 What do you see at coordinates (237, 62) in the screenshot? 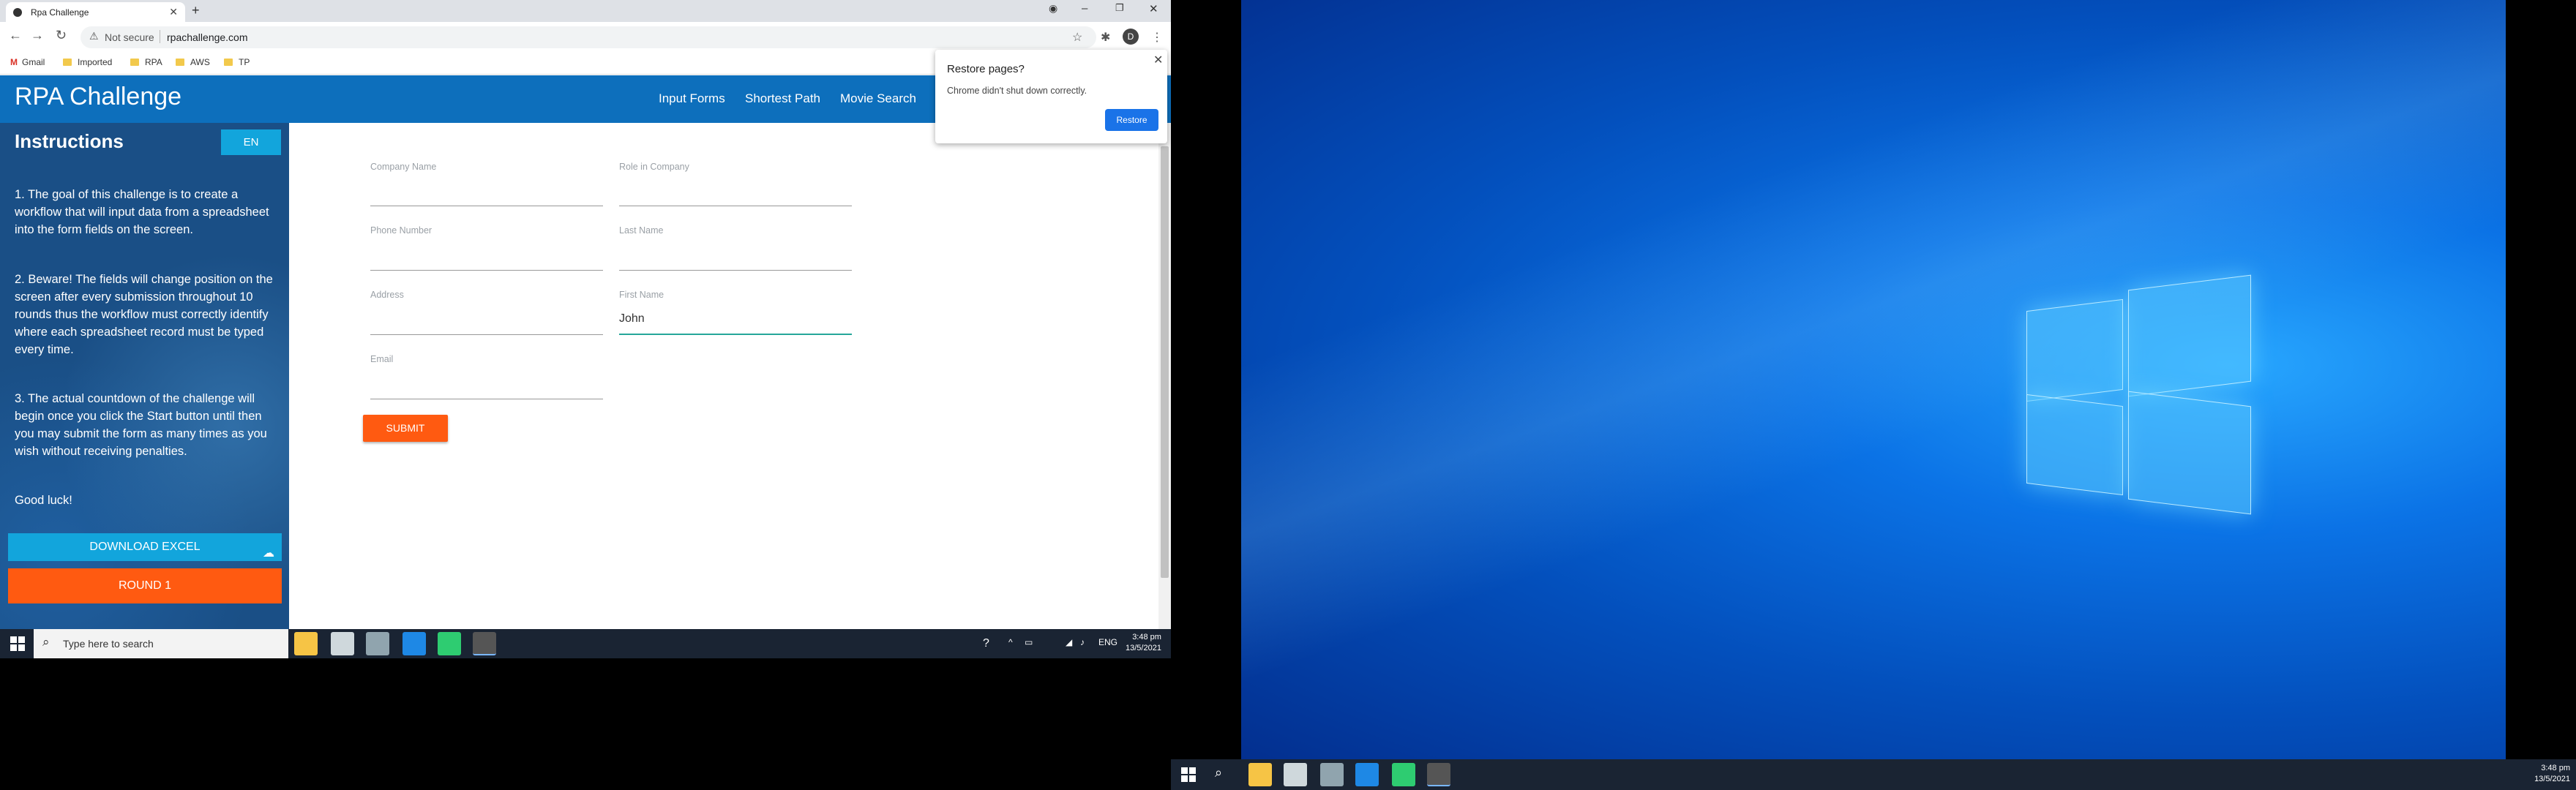
I see `bookmark-tp: TP` at bounding box center [237, 62].